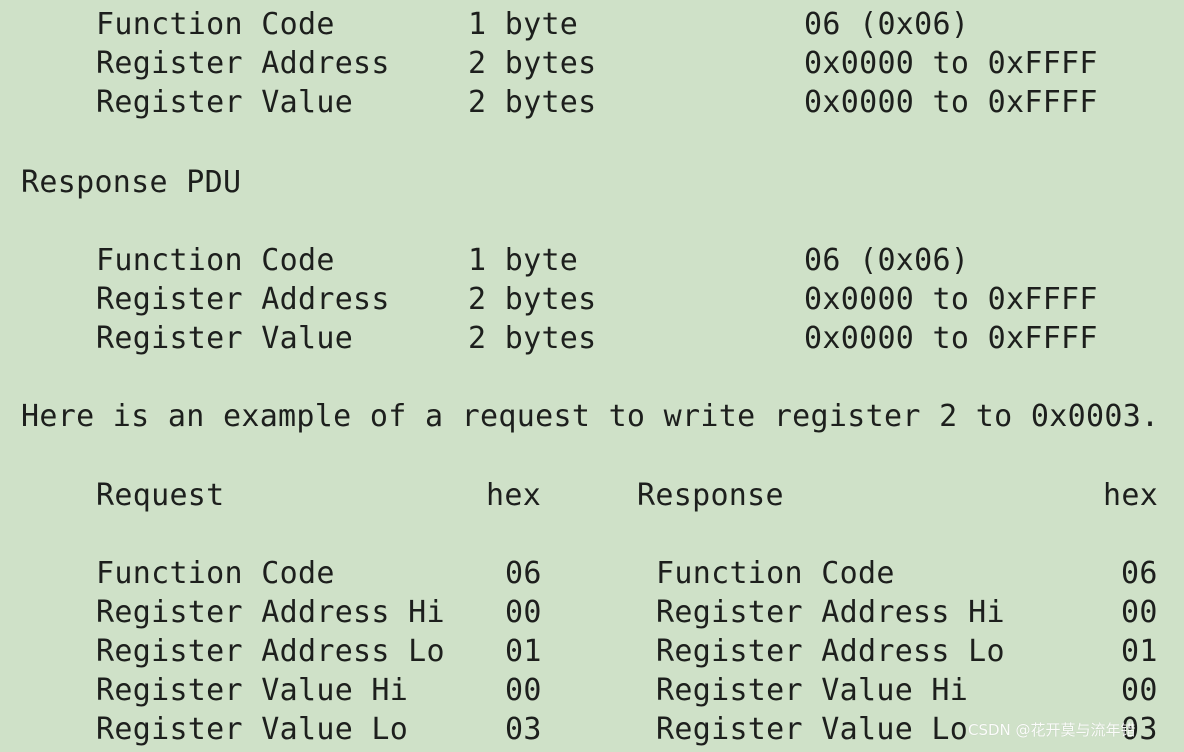 This screenshot has height=752, width=1184. What do you see at coordinates (710, 495) in the screenshot?
I see `response-header: Response` at bounding box center [710, 495].